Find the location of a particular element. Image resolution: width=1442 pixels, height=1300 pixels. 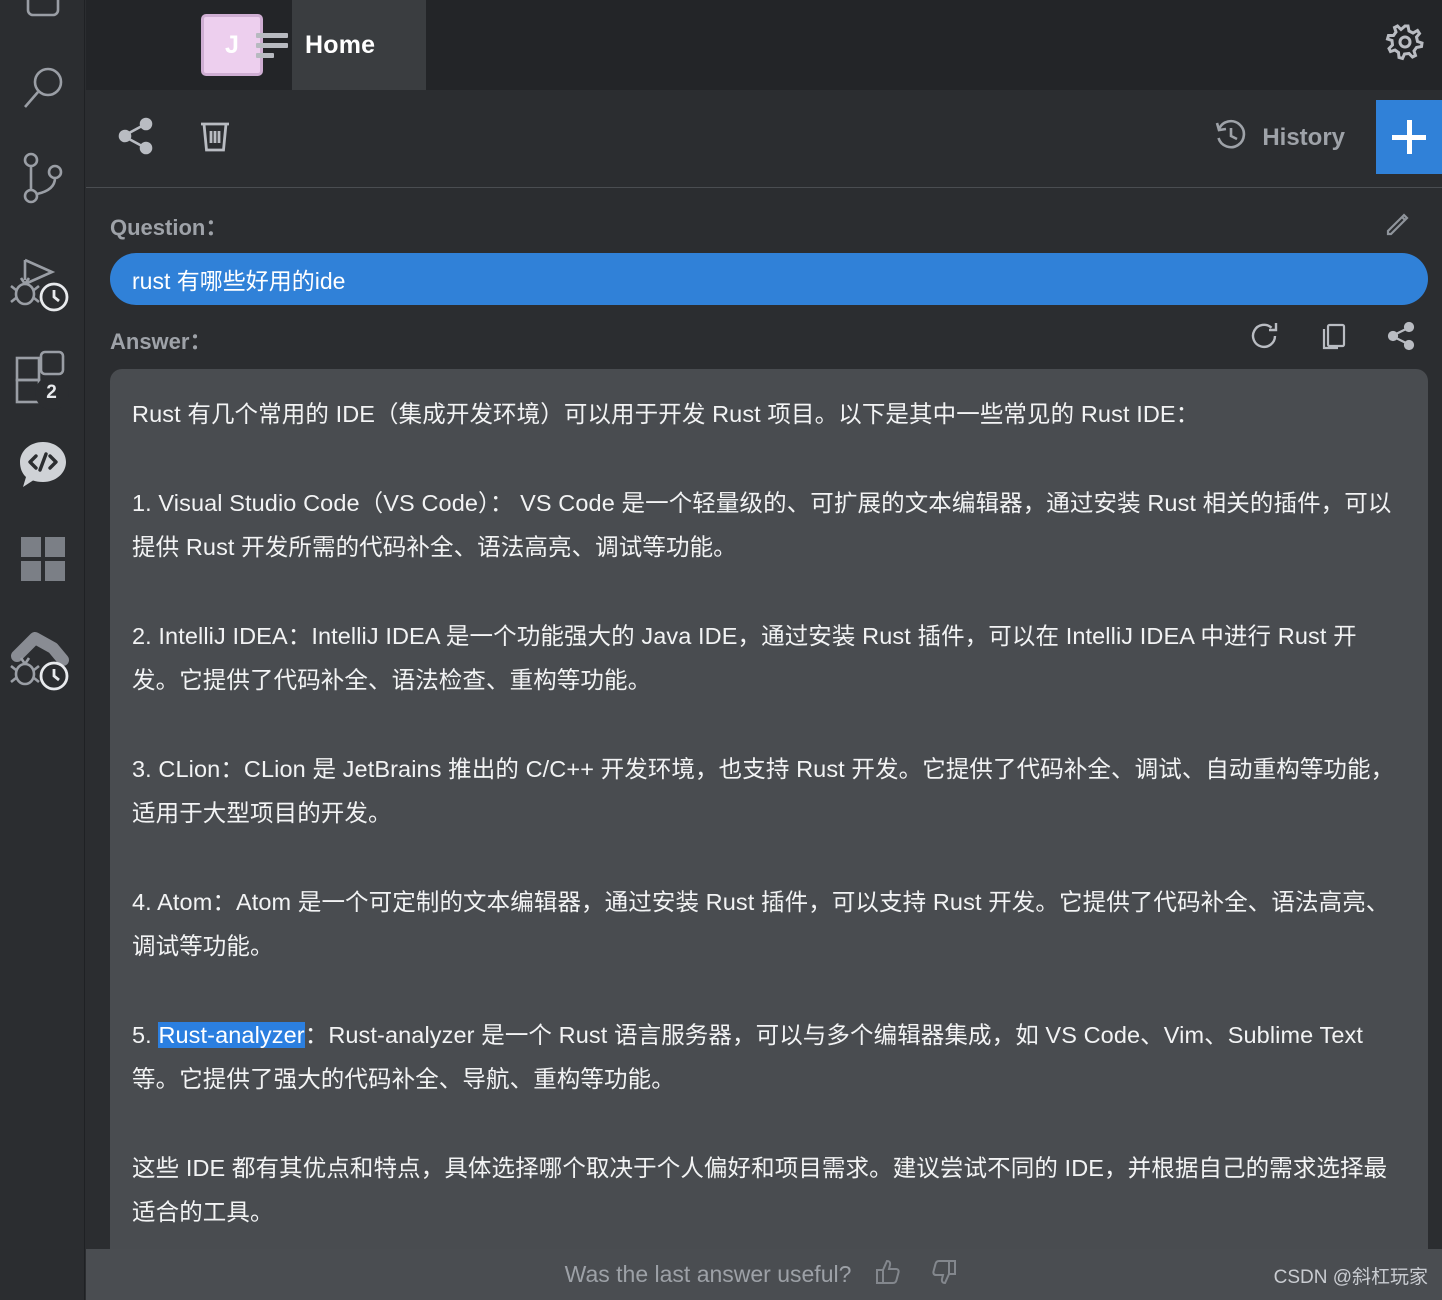

selected-text: Rust-analyzer is located at coordinates (231, 1034).